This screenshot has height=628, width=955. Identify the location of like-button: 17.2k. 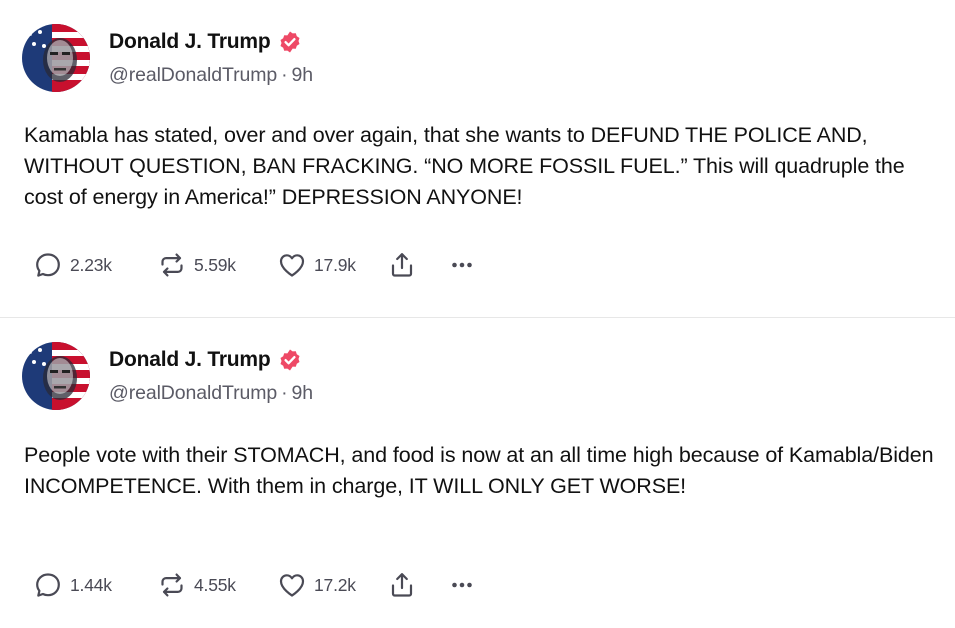
(332, 585).